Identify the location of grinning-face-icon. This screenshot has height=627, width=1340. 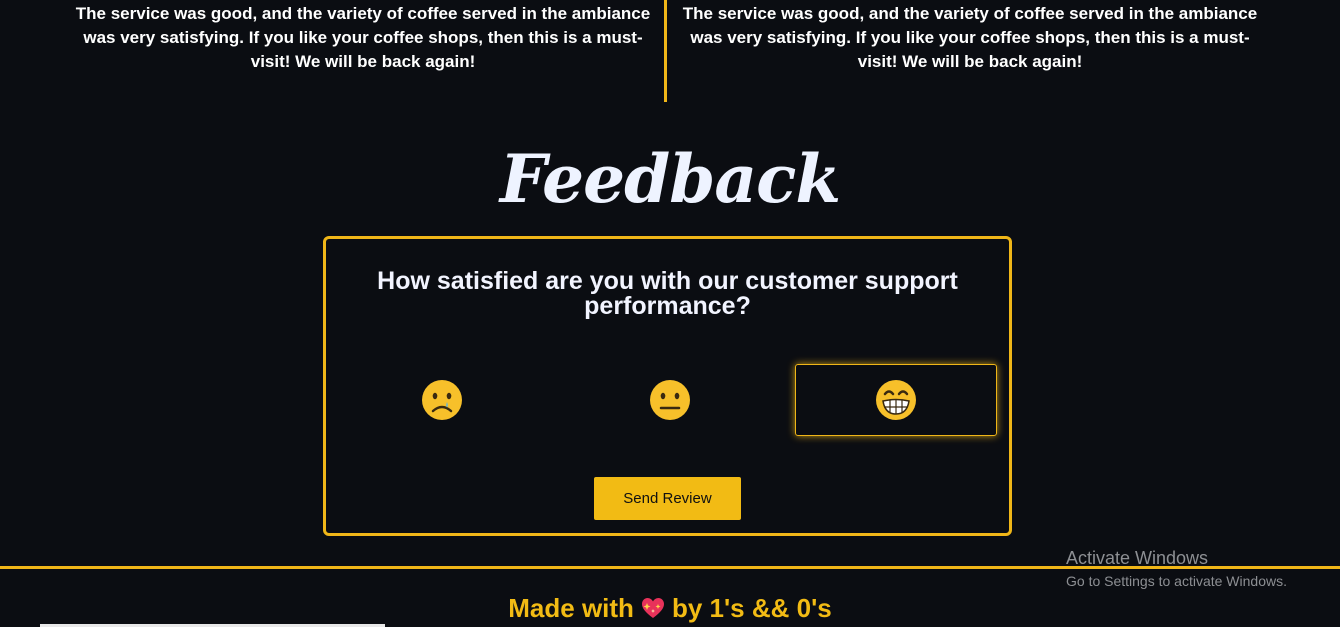
(896, 400).